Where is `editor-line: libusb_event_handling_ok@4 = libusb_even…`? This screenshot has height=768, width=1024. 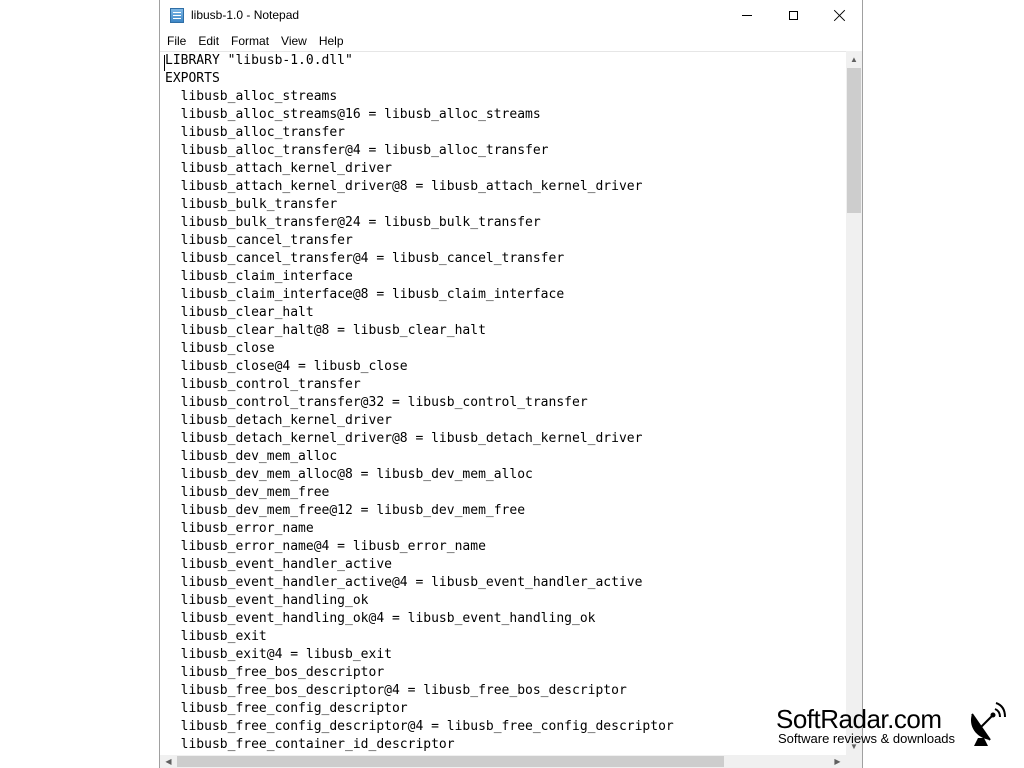
editor-line: libusb_event_handling_ok@4 = libusb_even… is located at coordinates (505, 619).